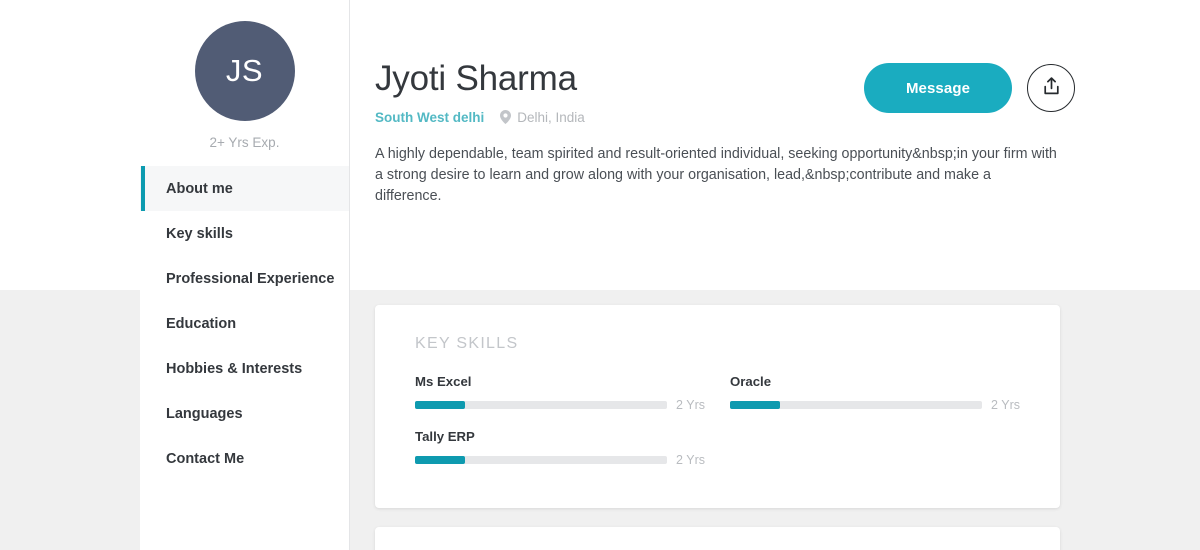 The width and height of the screenshot is (1200, 550). I want to click on header-actions: Message, so click(969, 56).